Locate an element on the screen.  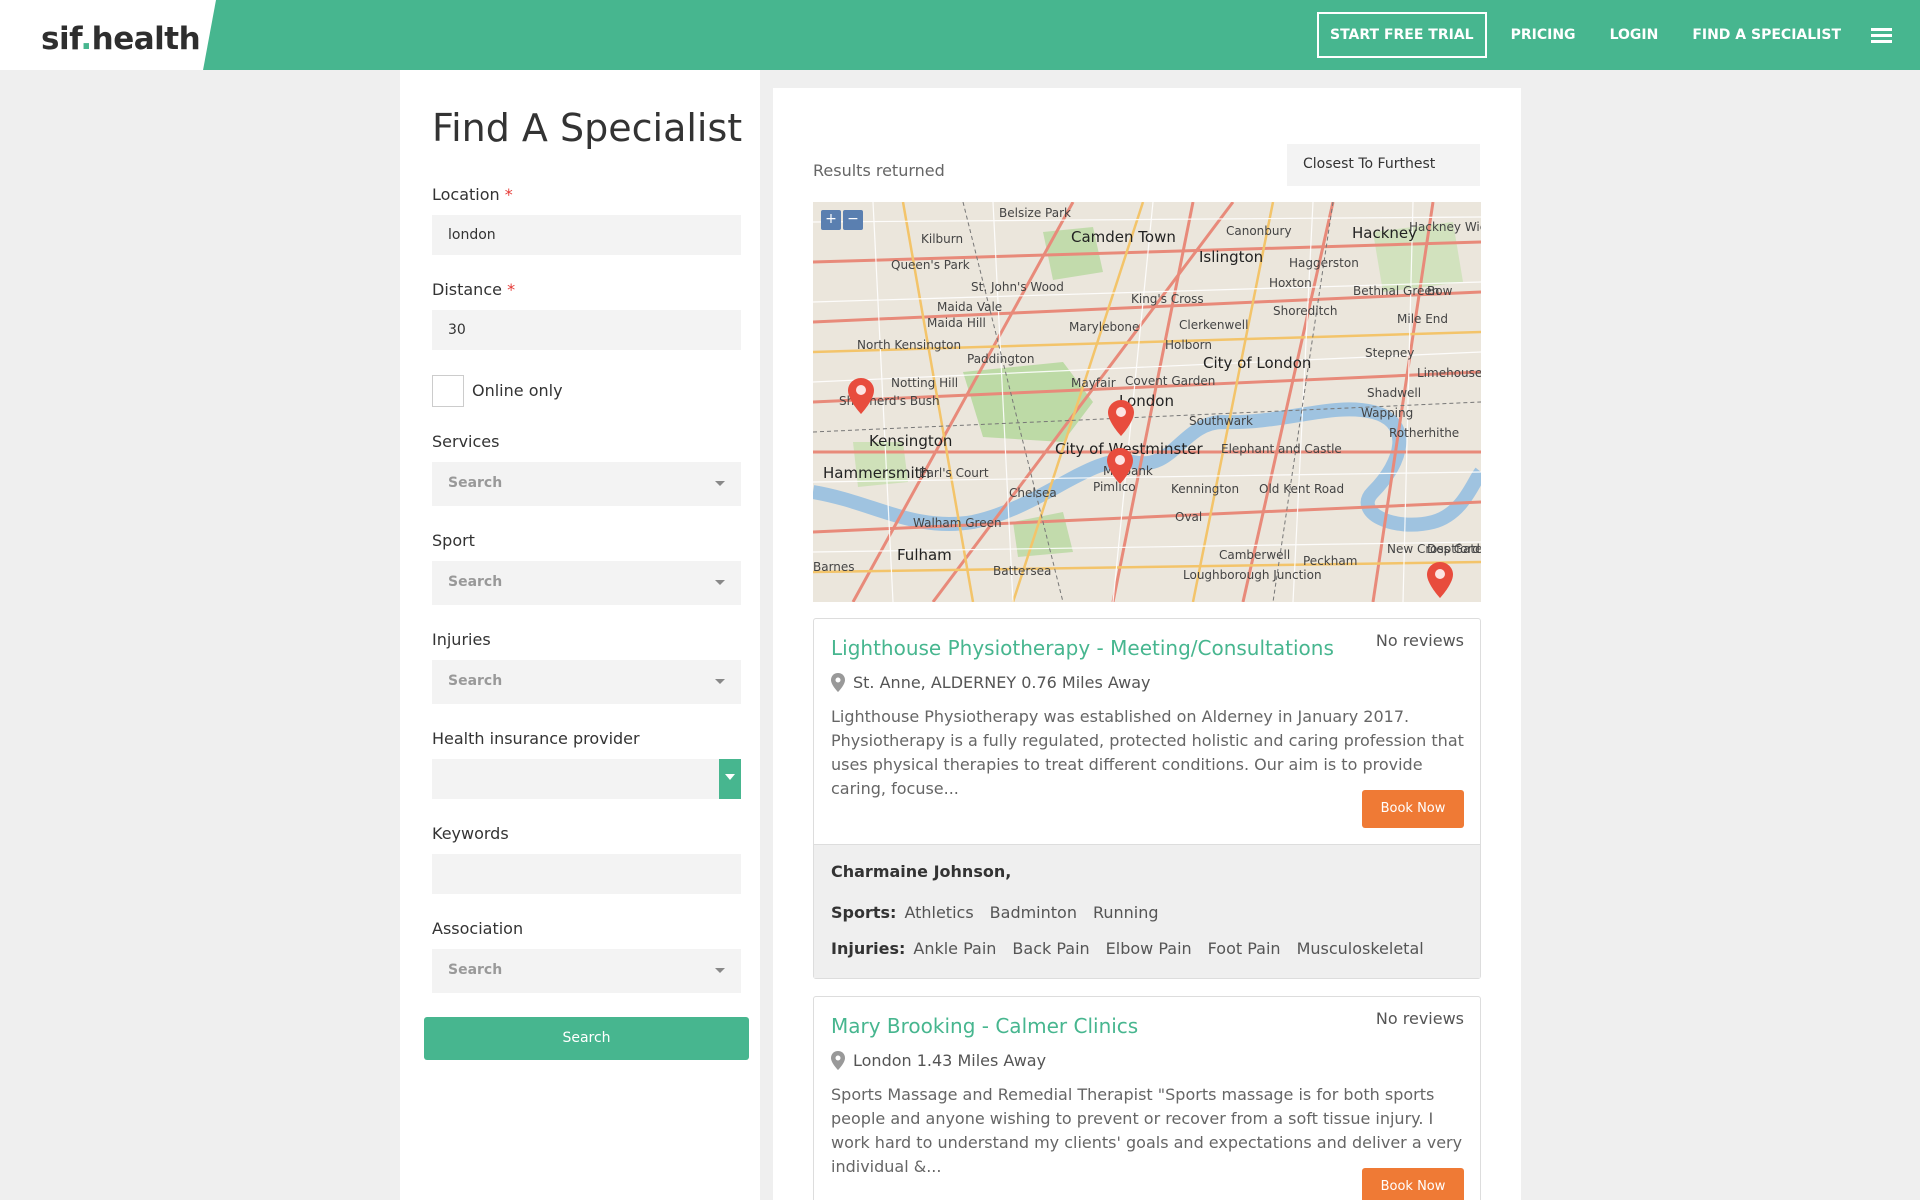
map-label: Covent Garden is located at coordinates (1170, 381).